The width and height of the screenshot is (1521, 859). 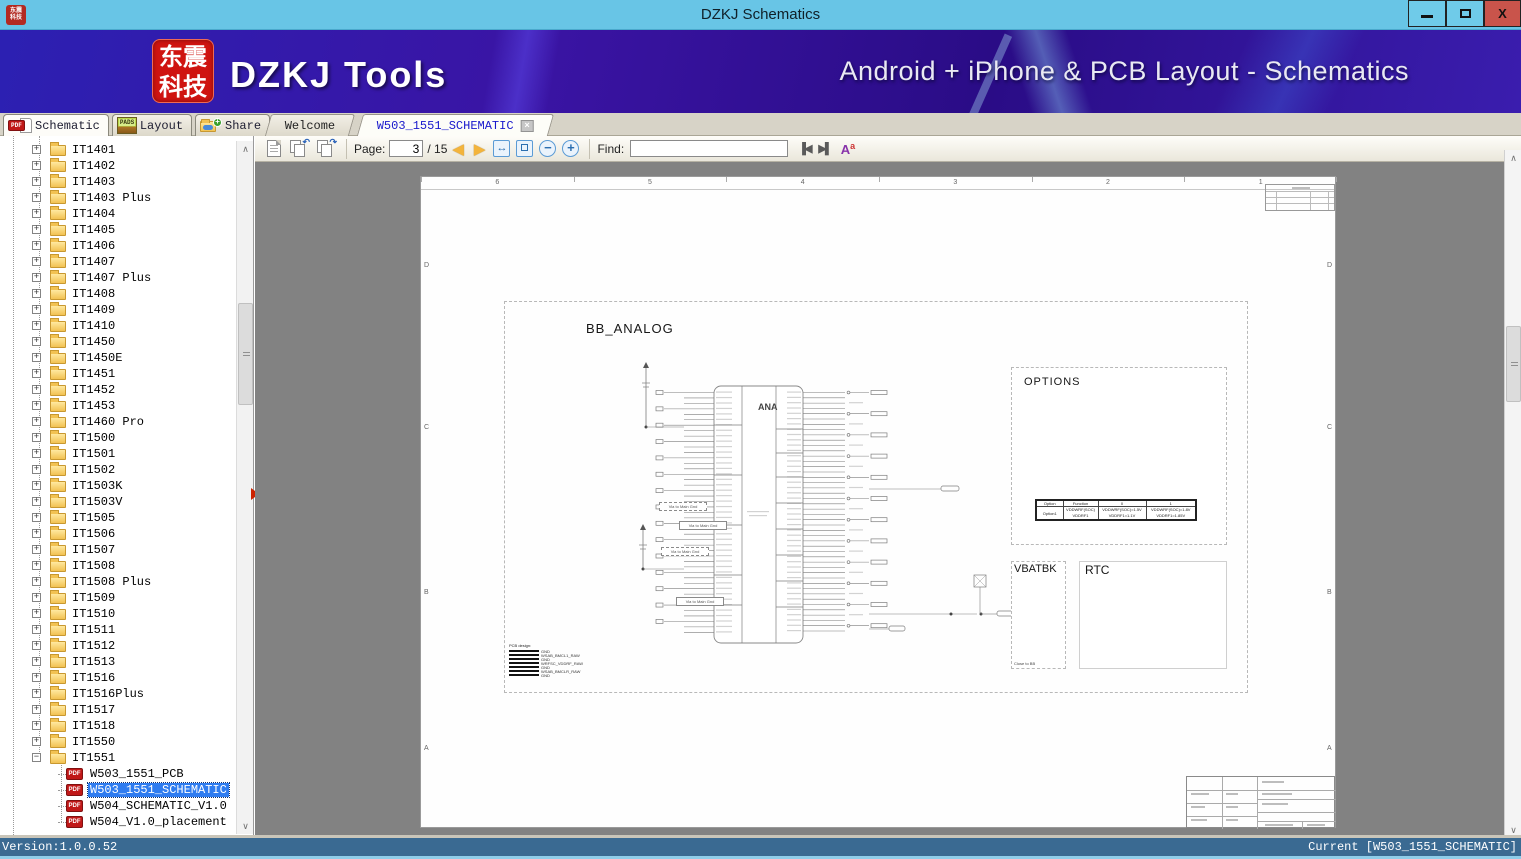 What do you see at coordinates (528, 125) in the screenshot?
I see `close-tab-icon: ×` at bounding box center [528, 125].